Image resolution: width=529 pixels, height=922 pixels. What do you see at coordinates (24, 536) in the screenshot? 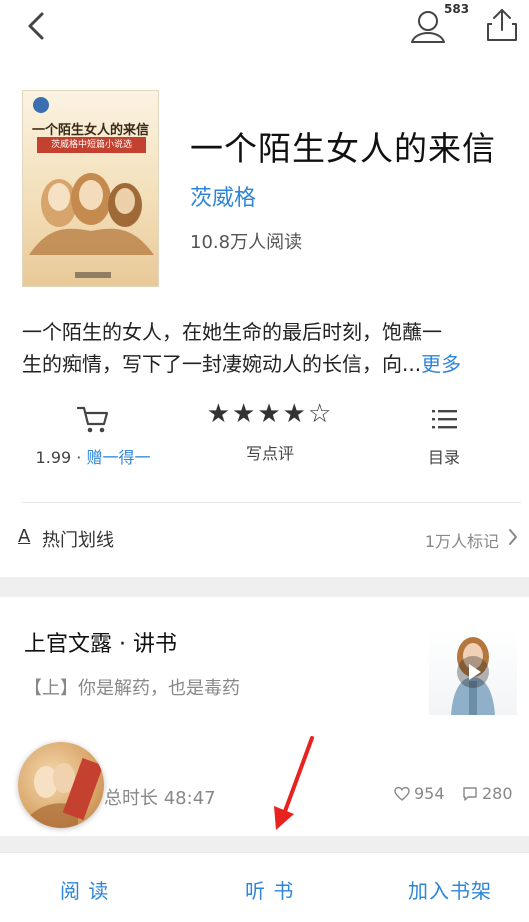
I see `underline-a-icon: A` at bounding box center [24, 536].